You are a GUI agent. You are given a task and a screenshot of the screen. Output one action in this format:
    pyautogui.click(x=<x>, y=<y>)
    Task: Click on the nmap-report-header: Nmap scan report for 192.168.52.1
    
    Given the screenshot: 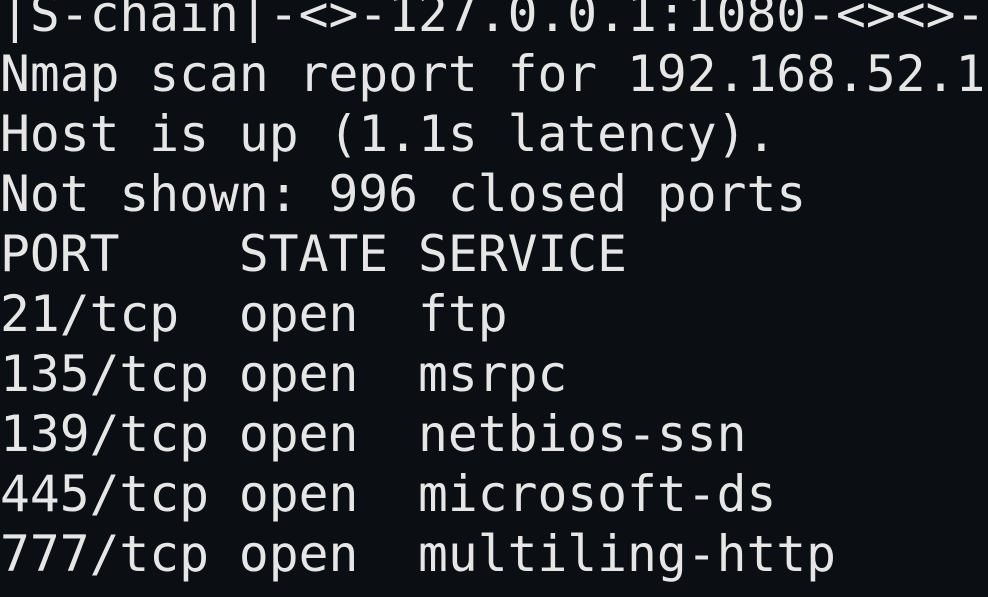 What is the action you would take?
    pyautogui.click(x=493, y=74)
    